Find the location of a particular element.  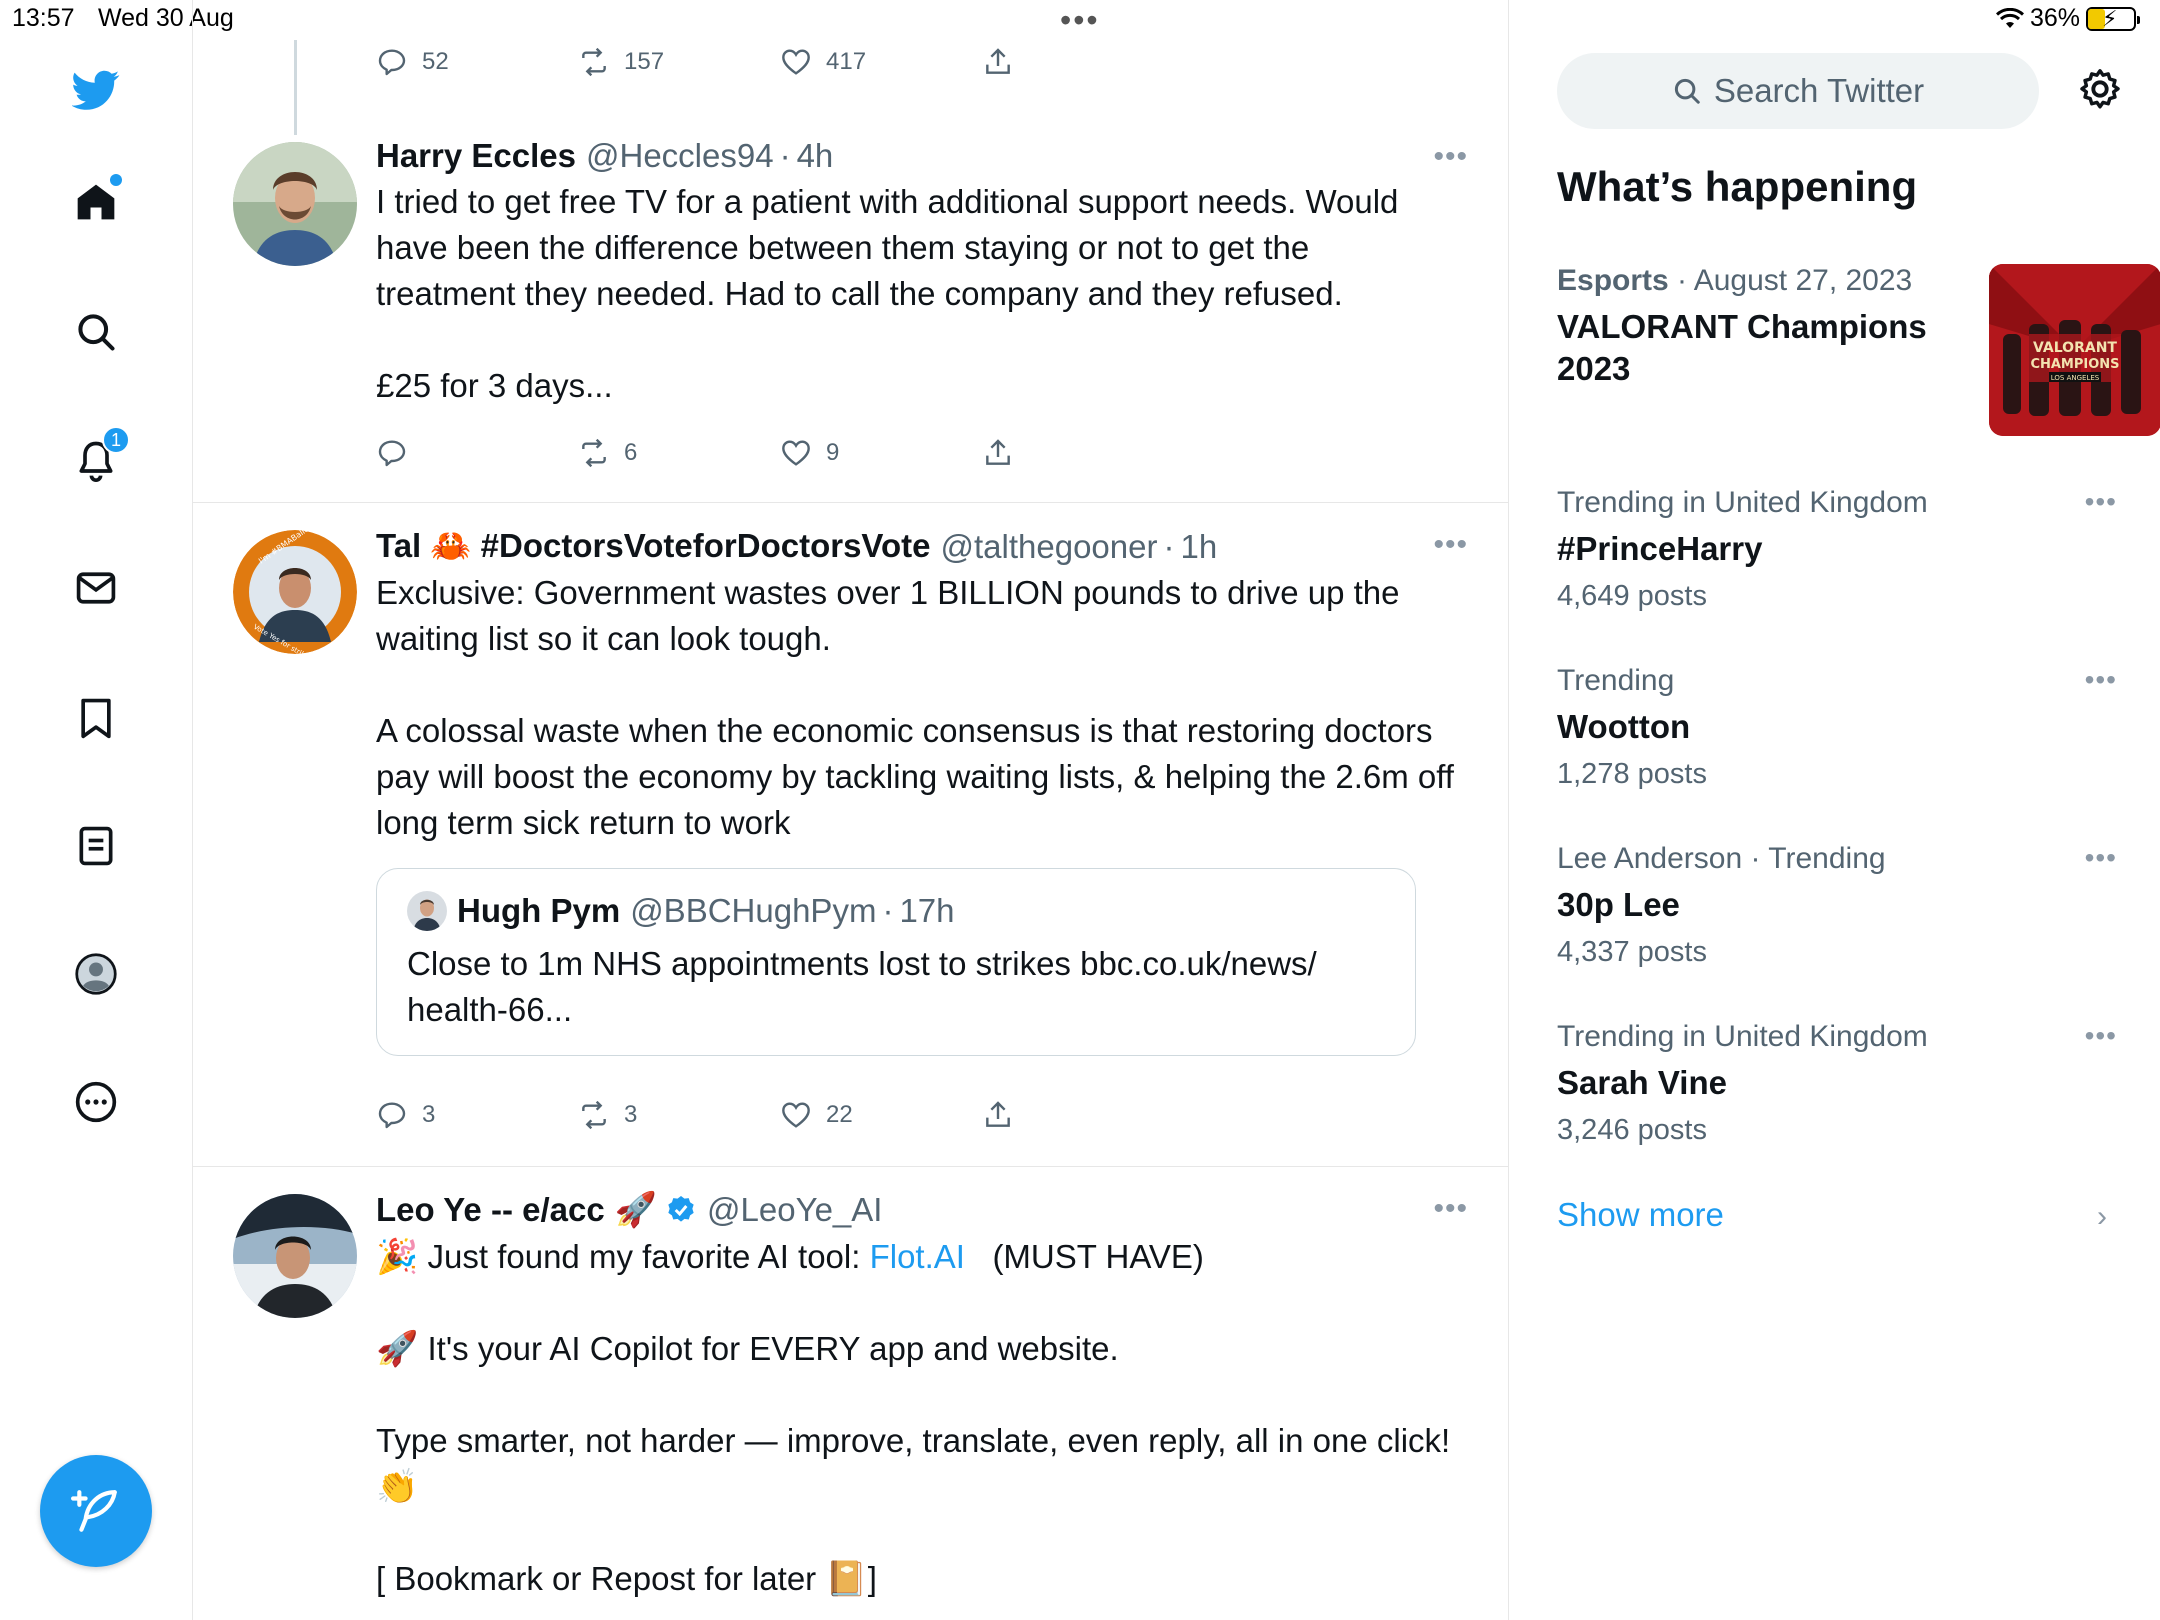

tweet-actions: 3 3 22 is located at coordinates (780, 1115).